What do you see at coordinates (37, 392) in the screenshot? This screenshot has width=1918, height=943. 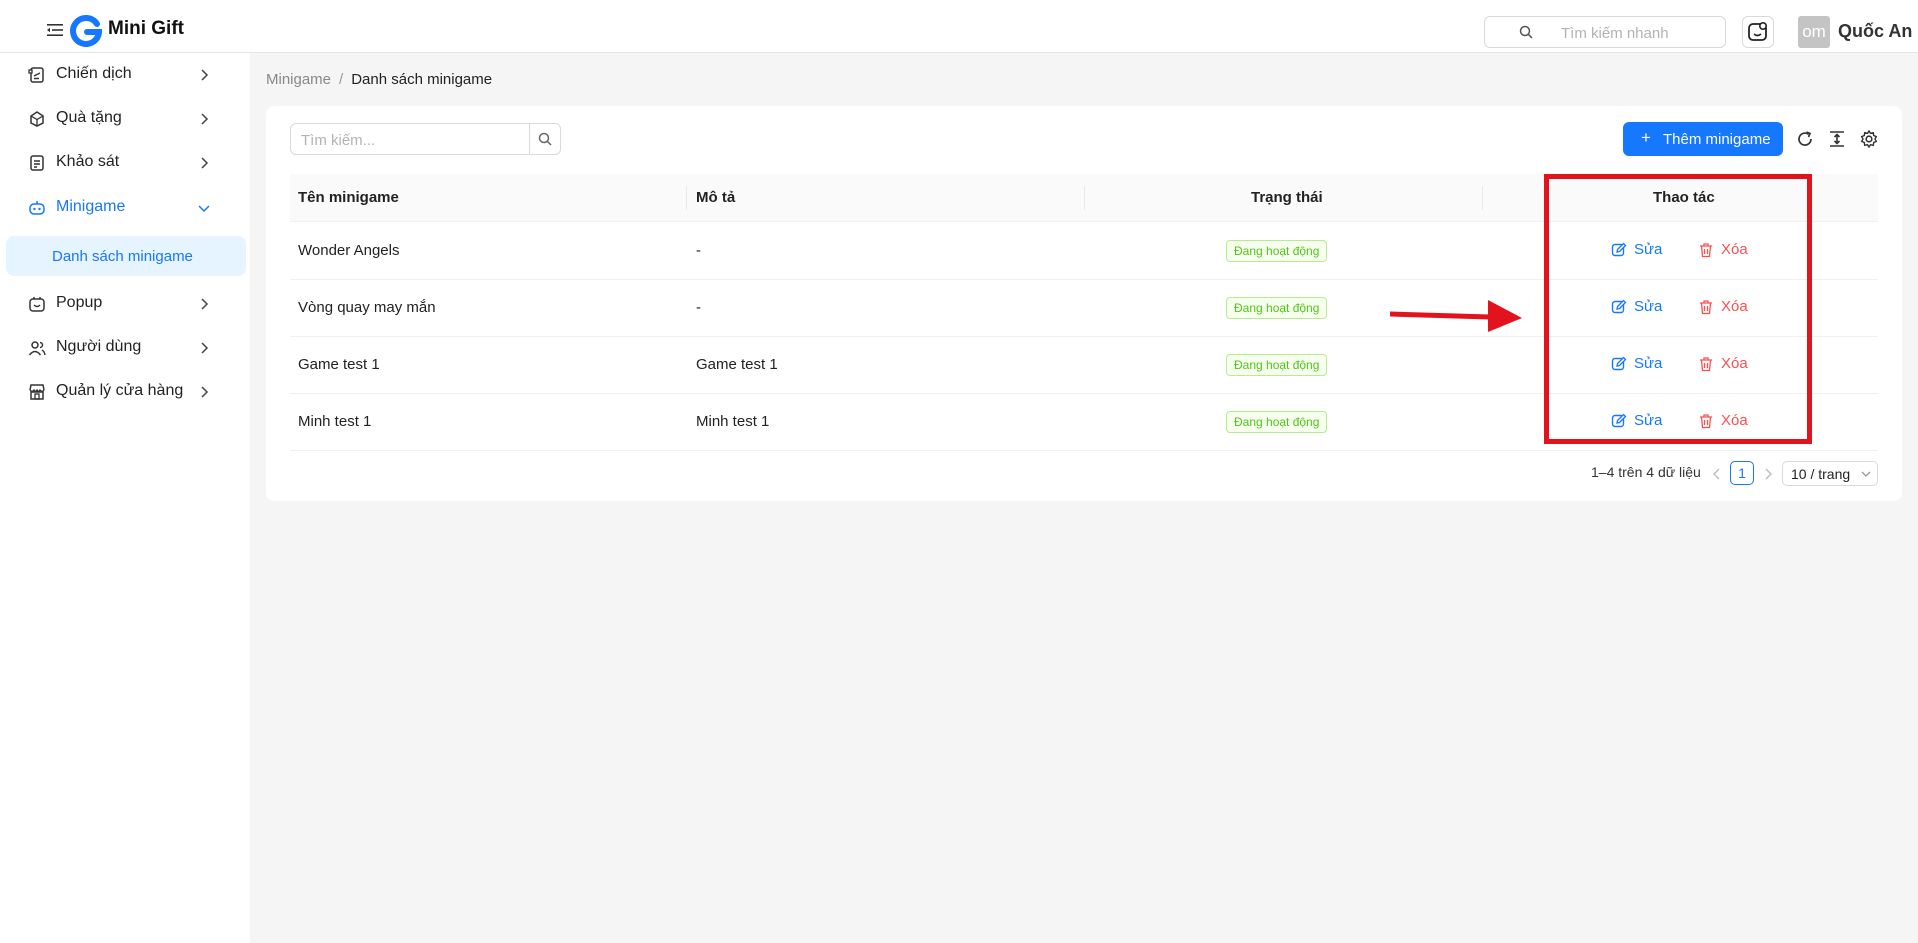 I see `store-icon` at bounding box center [37, 392].